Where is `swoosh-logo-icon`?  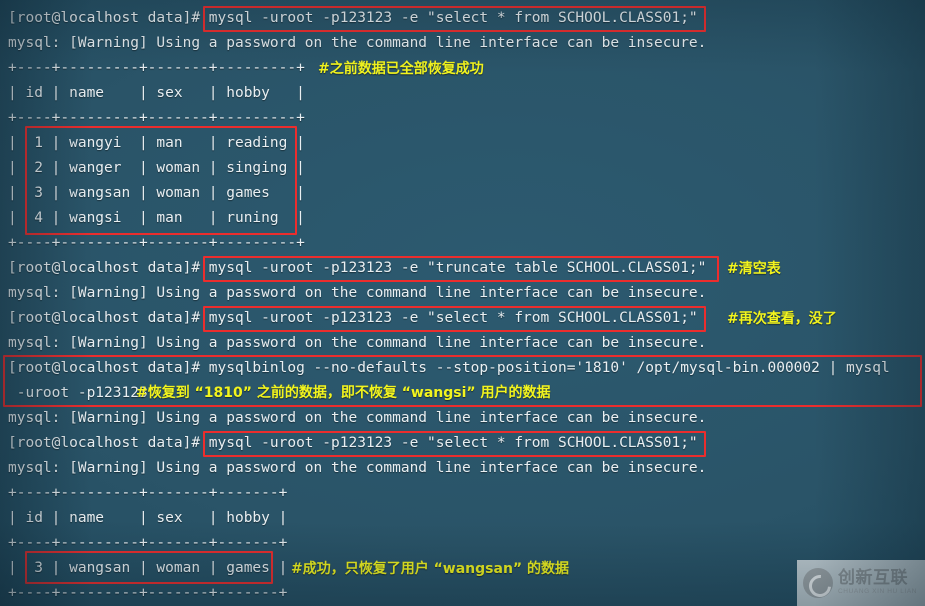 swoosh-logo-icon is located at coordinates (818, 583).